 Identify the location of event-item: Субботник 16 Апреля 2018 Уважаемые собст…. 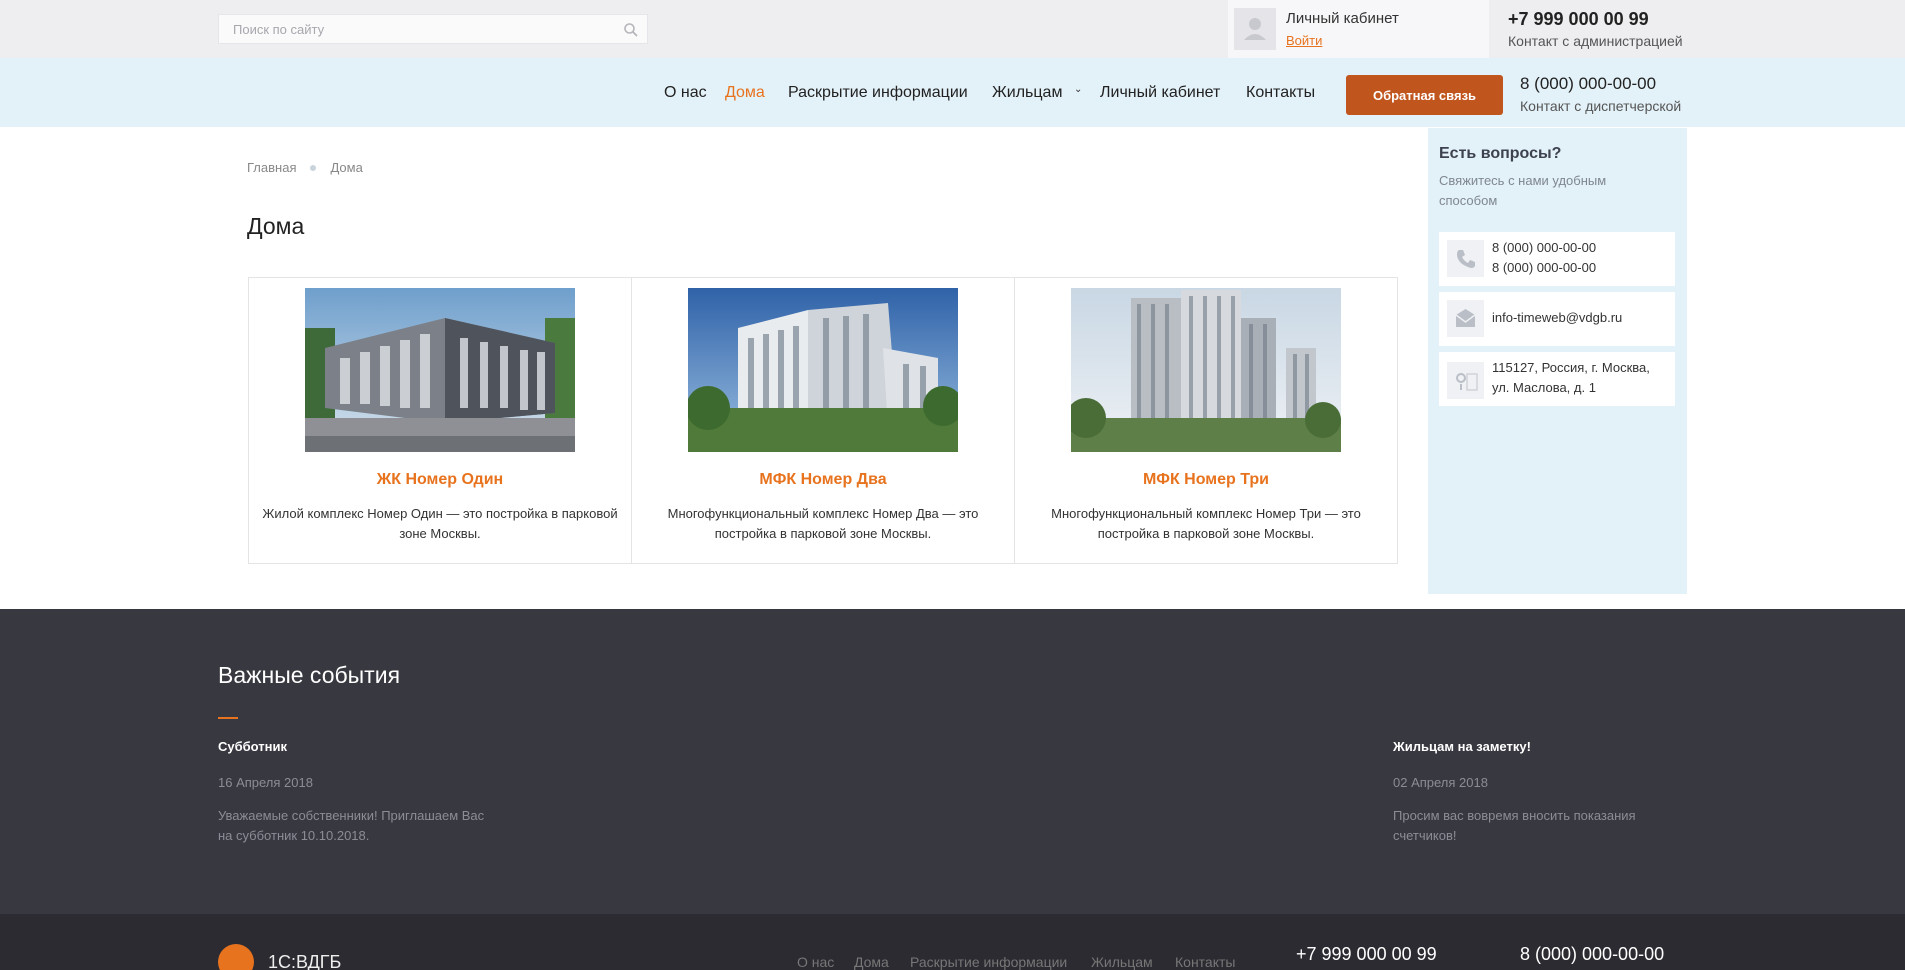
(353, 792).